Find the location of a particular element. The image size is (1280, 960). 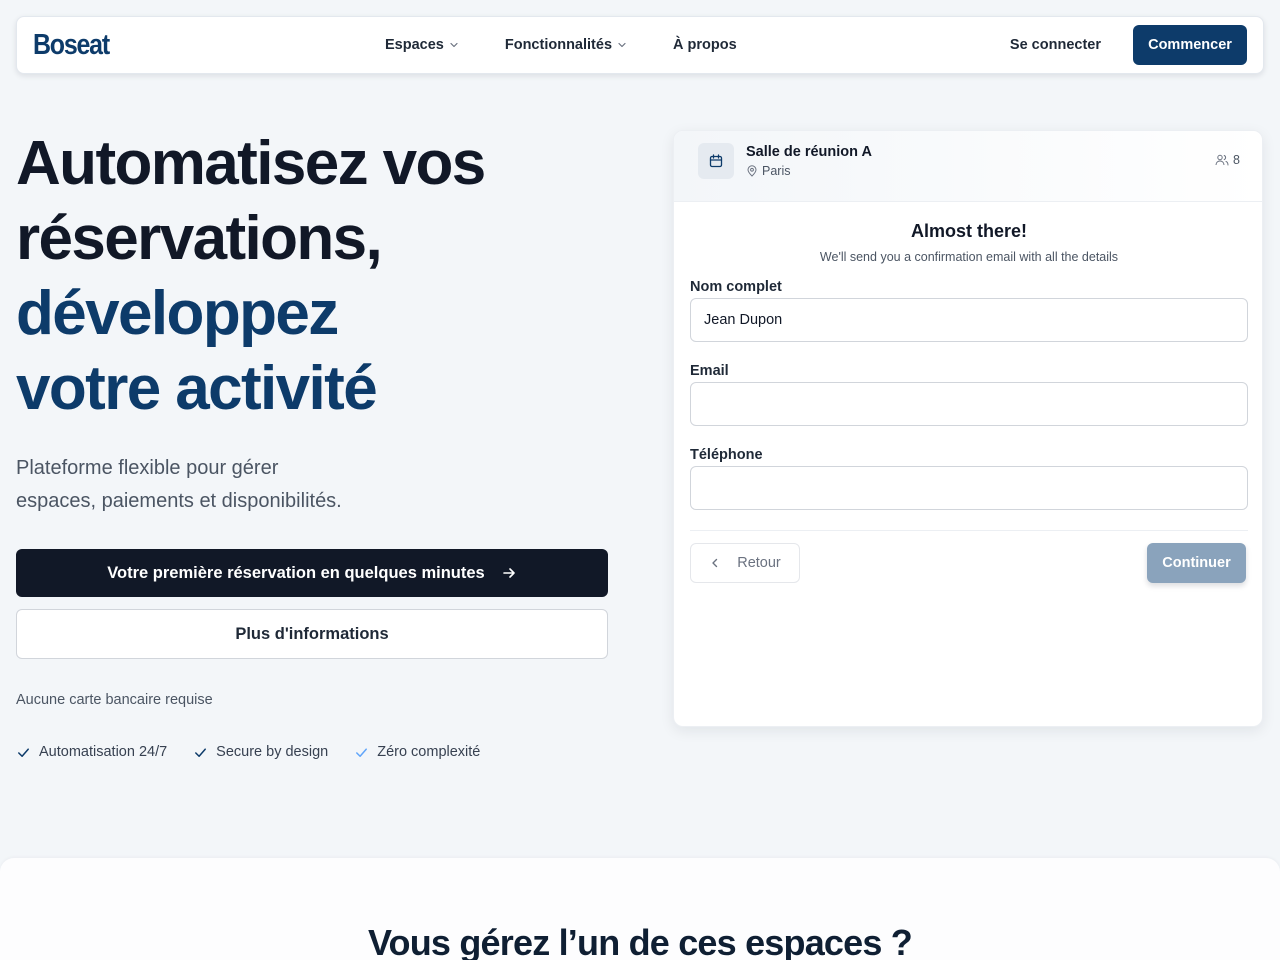

more-info-button: Plus d'informations is located at coordinates (312, 634).